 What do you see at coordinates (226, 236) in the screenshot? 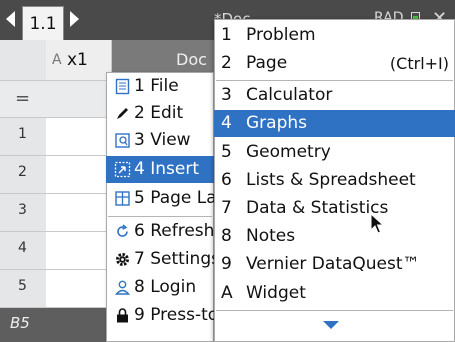
I see `submenu-item-key: 8` at bounding box center [226, 236].